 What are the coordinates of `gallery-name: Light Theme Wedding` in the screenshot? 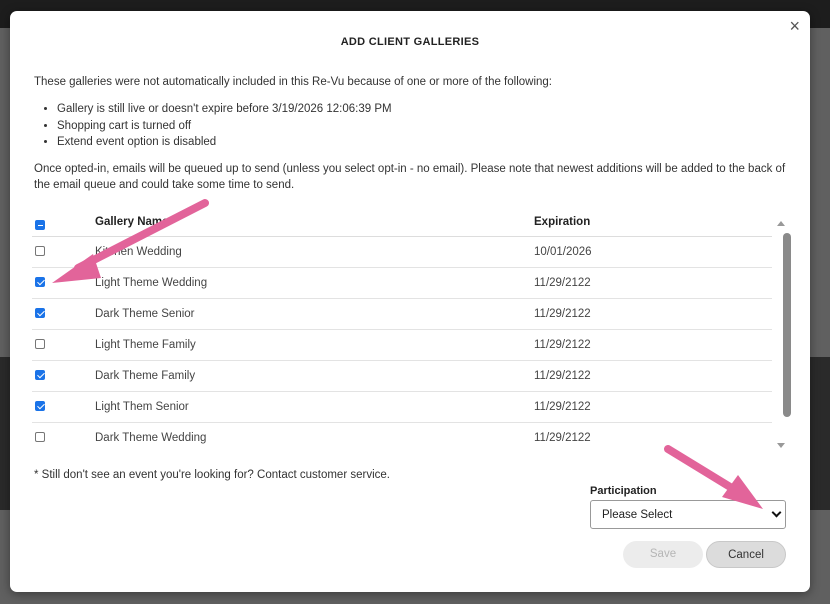 It's located at (151, 283).